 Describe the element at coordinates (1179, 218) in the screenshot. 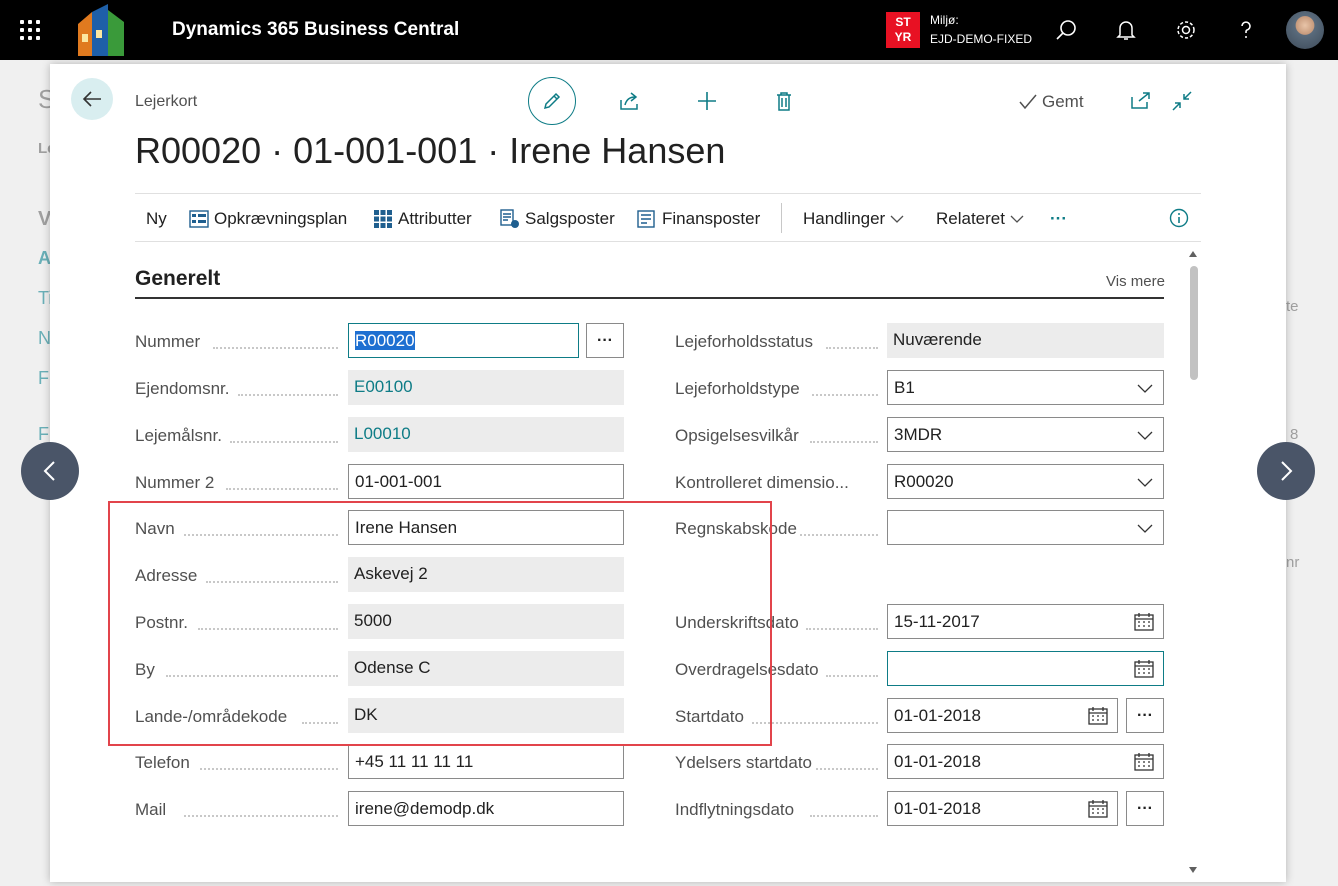

I see `info-icon` at that location.